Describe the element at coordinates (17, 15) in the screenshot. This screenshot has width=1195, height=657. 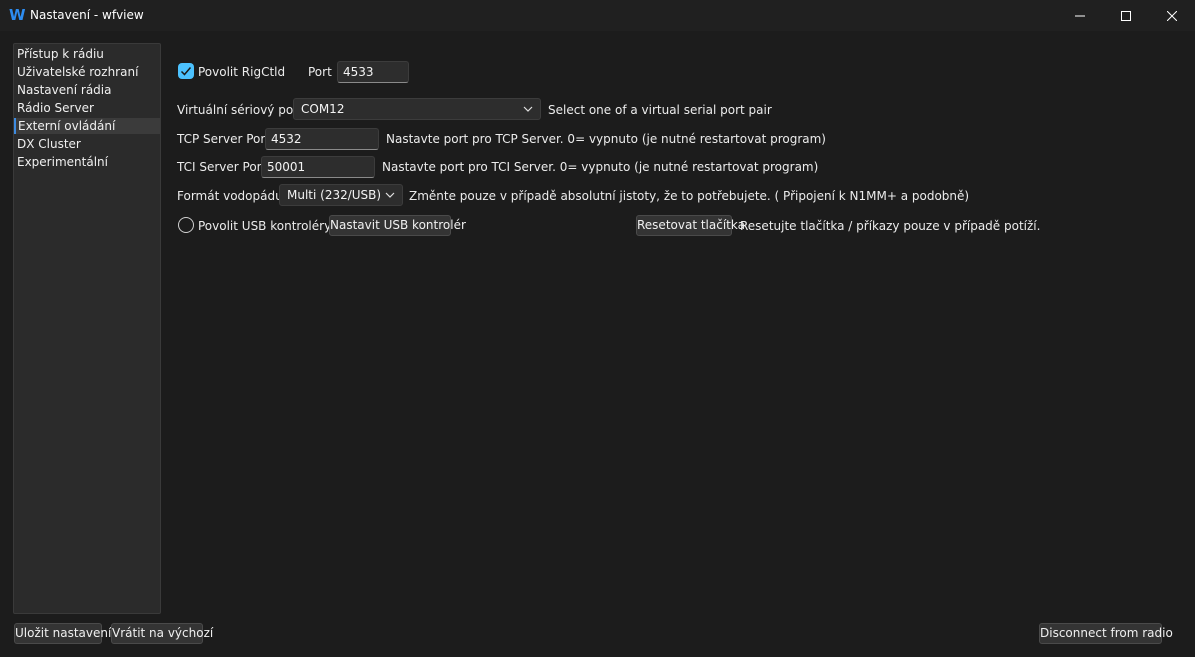
I see `wfview-app-icon: W` at that location.